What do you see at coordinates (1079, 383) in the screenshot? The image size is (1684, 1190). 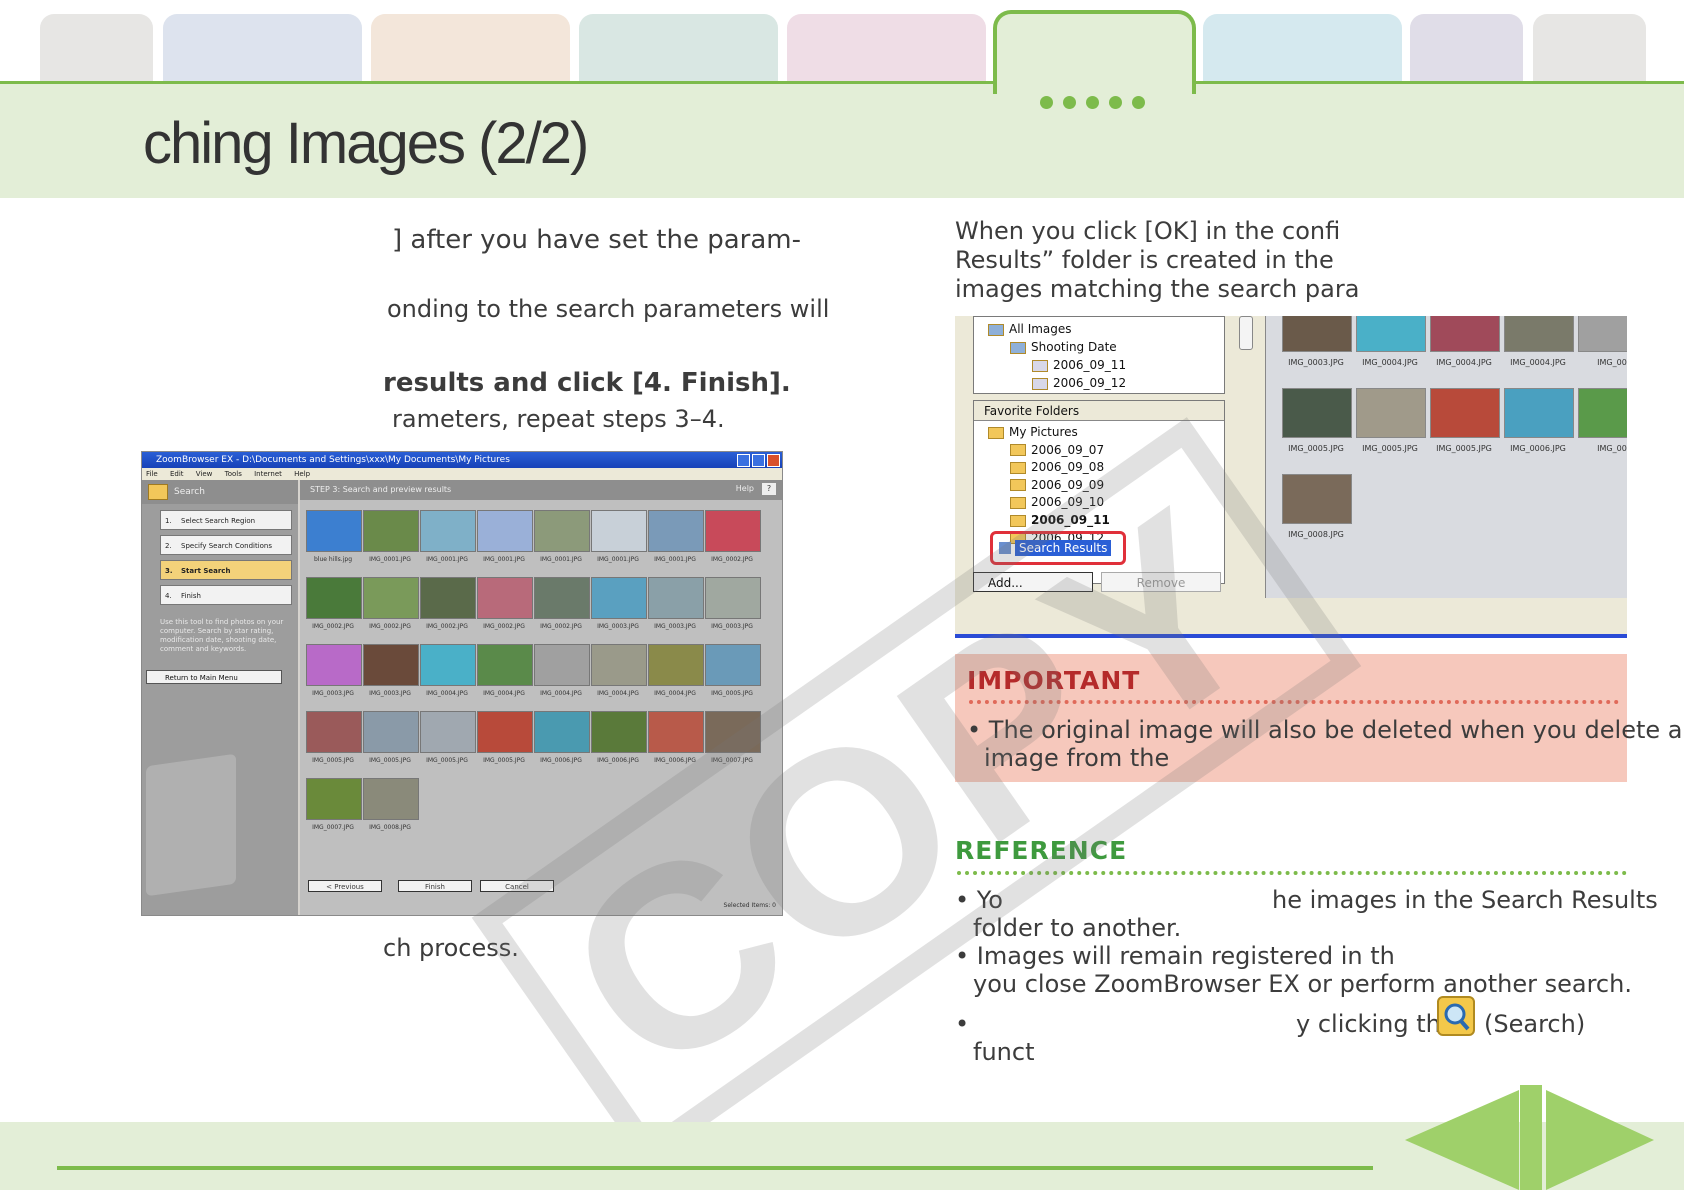 I see `tree-item: 2006_09_12` at bounding box center [1079, 383].